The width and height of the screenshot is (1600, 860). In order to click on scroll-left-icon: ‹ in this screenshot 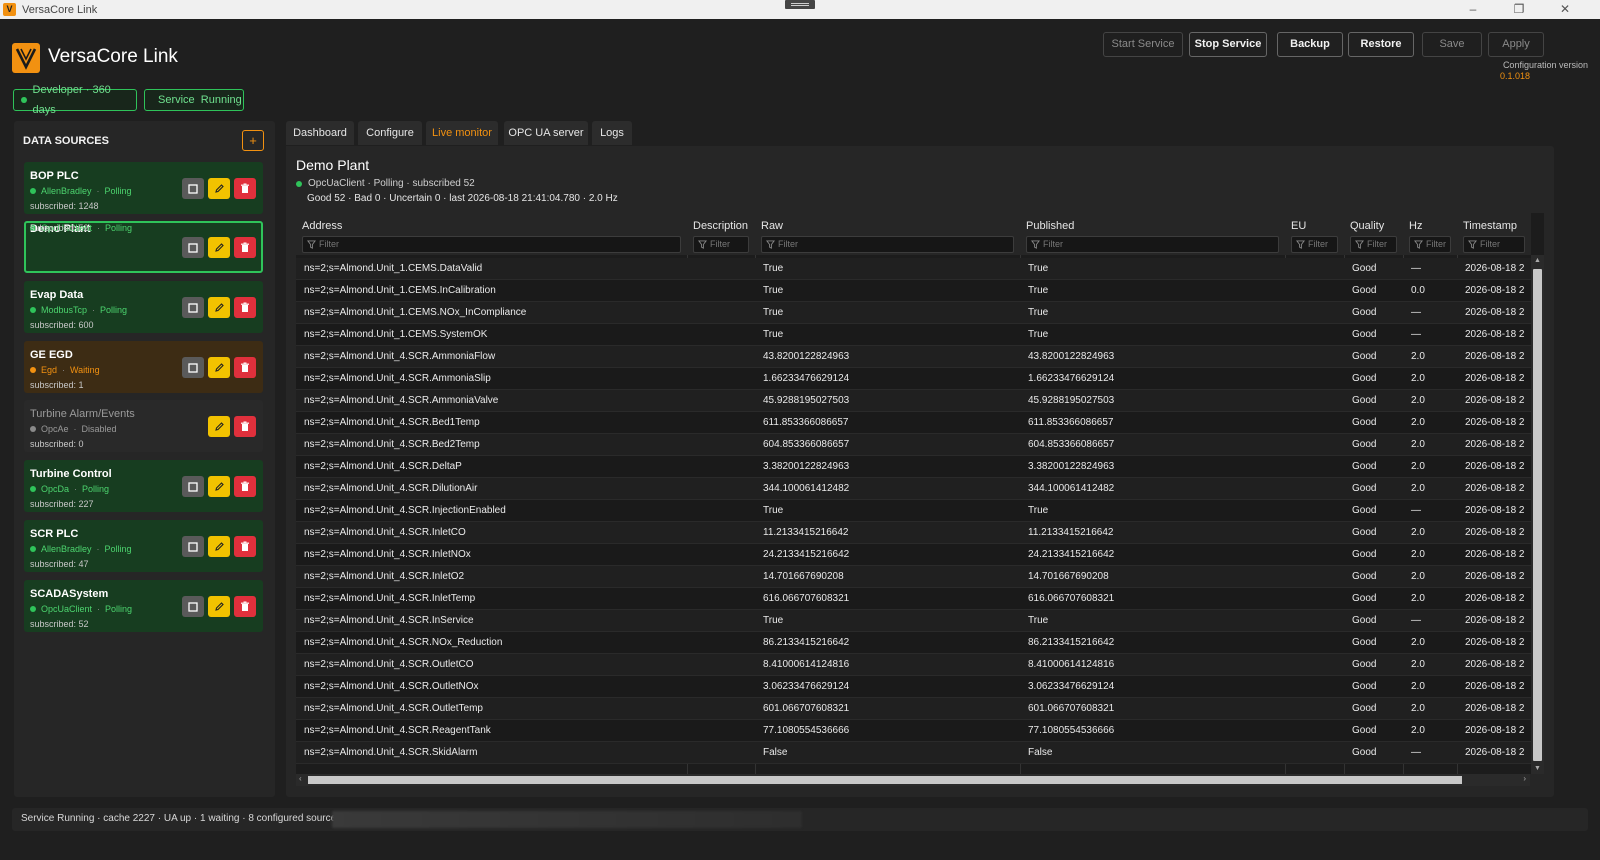, I will do `click(300, 778)`.